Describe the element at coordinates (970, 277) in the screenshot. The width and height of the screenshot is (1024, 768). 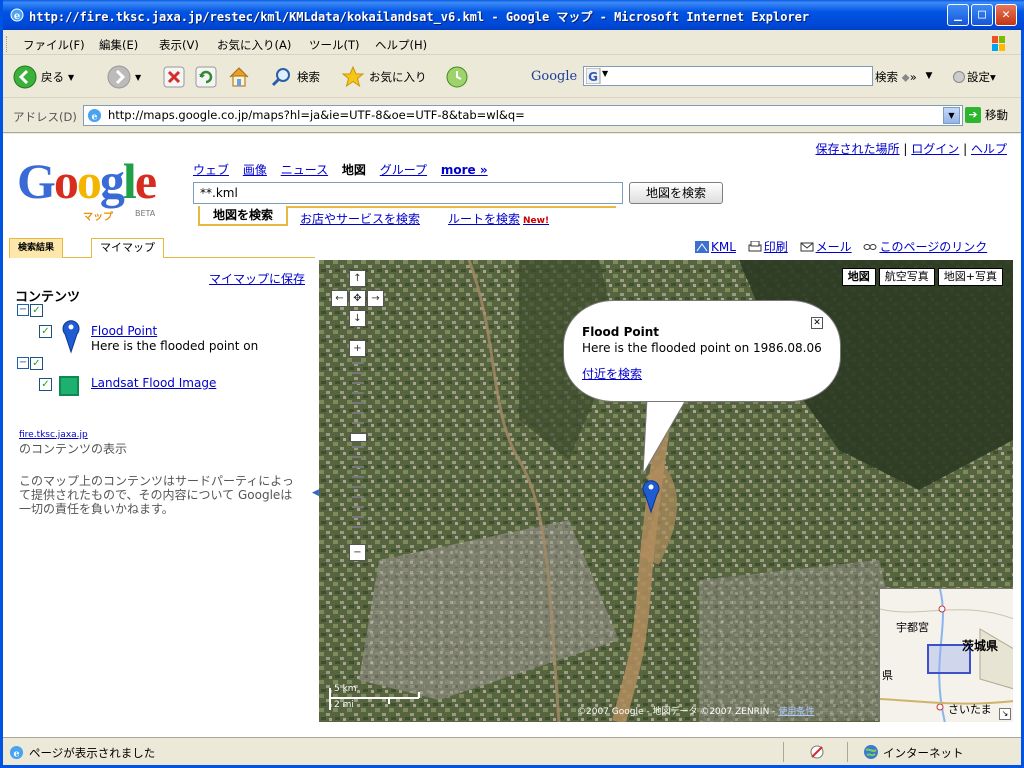
I see `map-type-hybrid: 地図+写真` at that location.